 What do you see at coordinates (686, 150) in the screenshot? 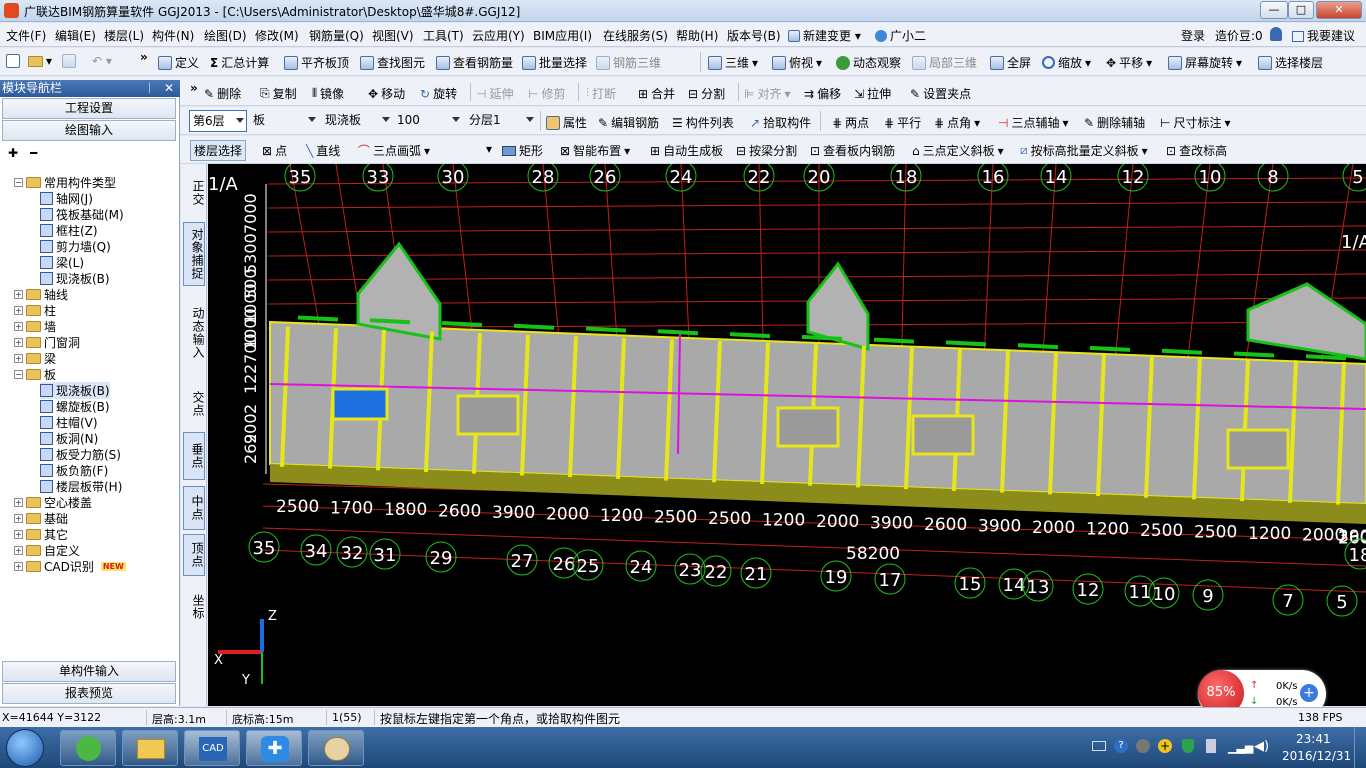
I see `auto-gen-slab-button: ⊞ 自动生成板` at bounding box center [686, 150].